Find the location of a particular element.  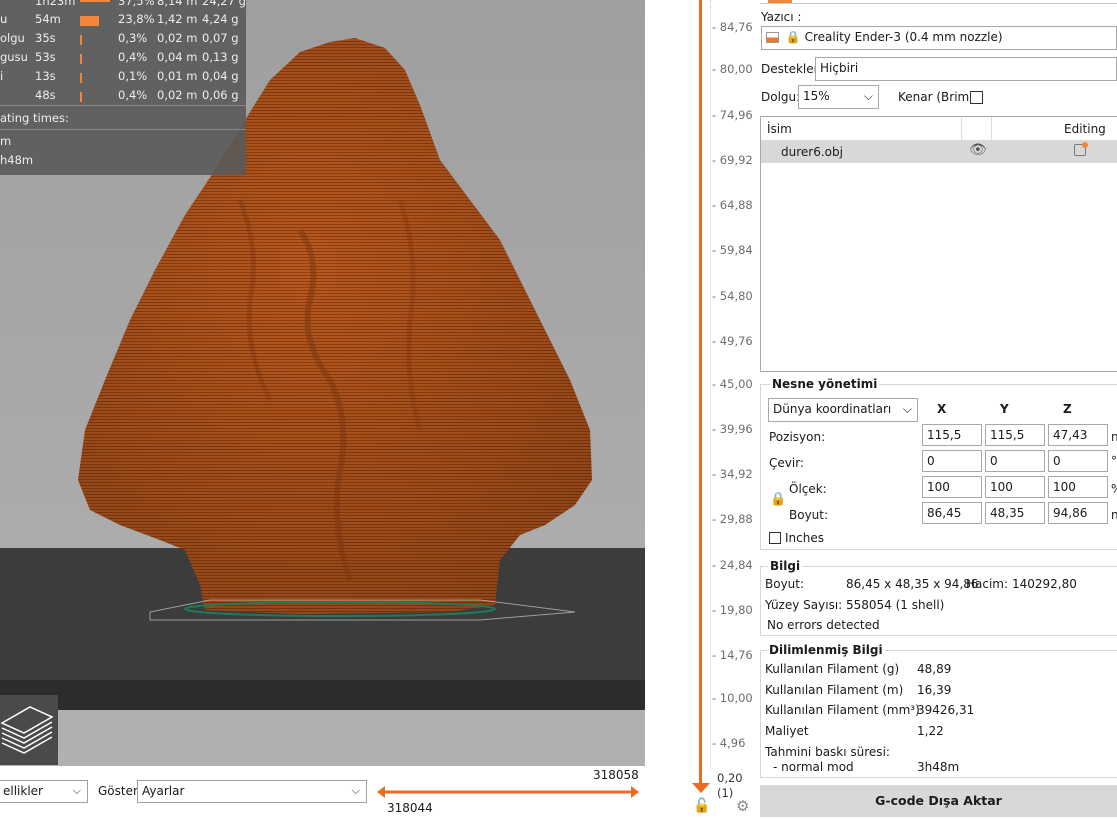

gear-icon: ⚙ is located at coordinates (742, 806).